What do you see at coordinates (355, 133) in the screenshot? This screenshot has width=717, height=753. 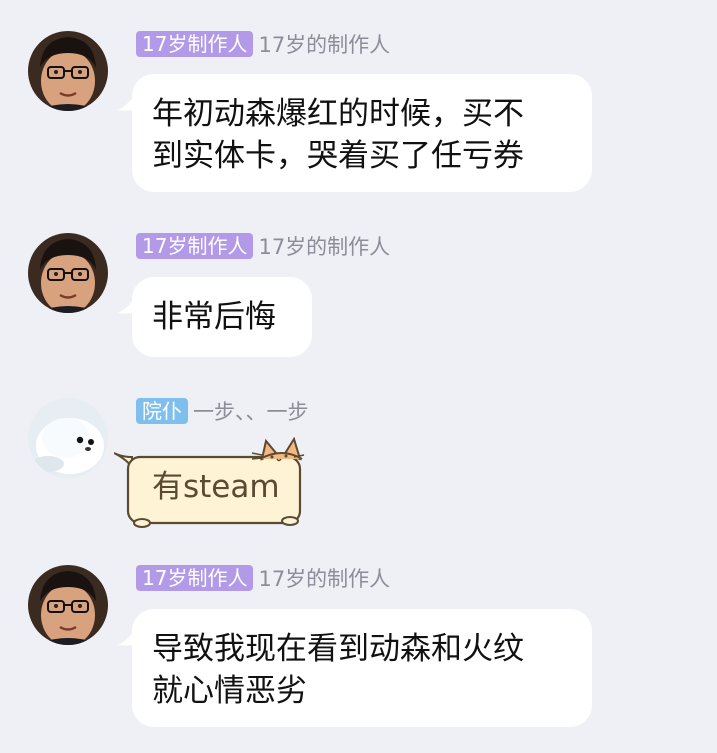 I see `message-bubble: 年初动森爆红的时候，买不 到实体卡，哭着买了任亏券` at bounding box center [355, 133].